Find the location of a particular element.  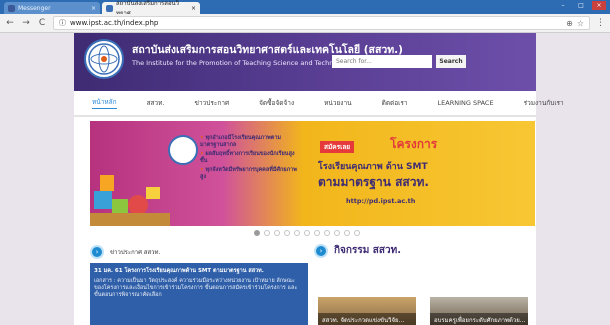

nav-item-announcements: ข่าวประกาศ is located at coordinates (212, 103).